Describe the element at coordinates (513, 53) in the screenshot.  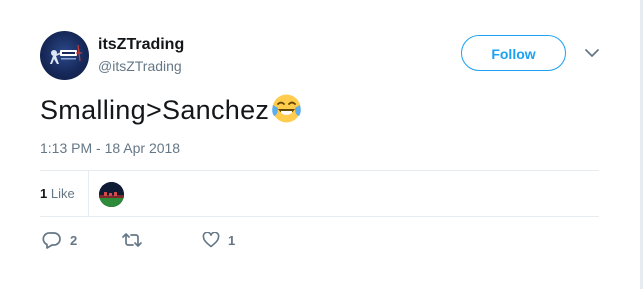
I see `follow-button: Follow` at that location.